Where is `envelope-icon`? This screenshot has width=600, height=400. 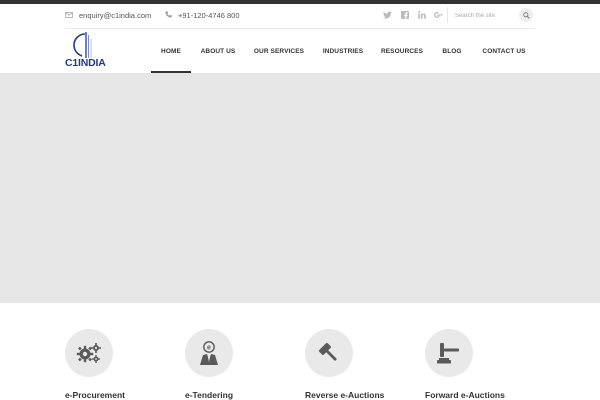
envelope-icon is located at coordinates (69, 15).